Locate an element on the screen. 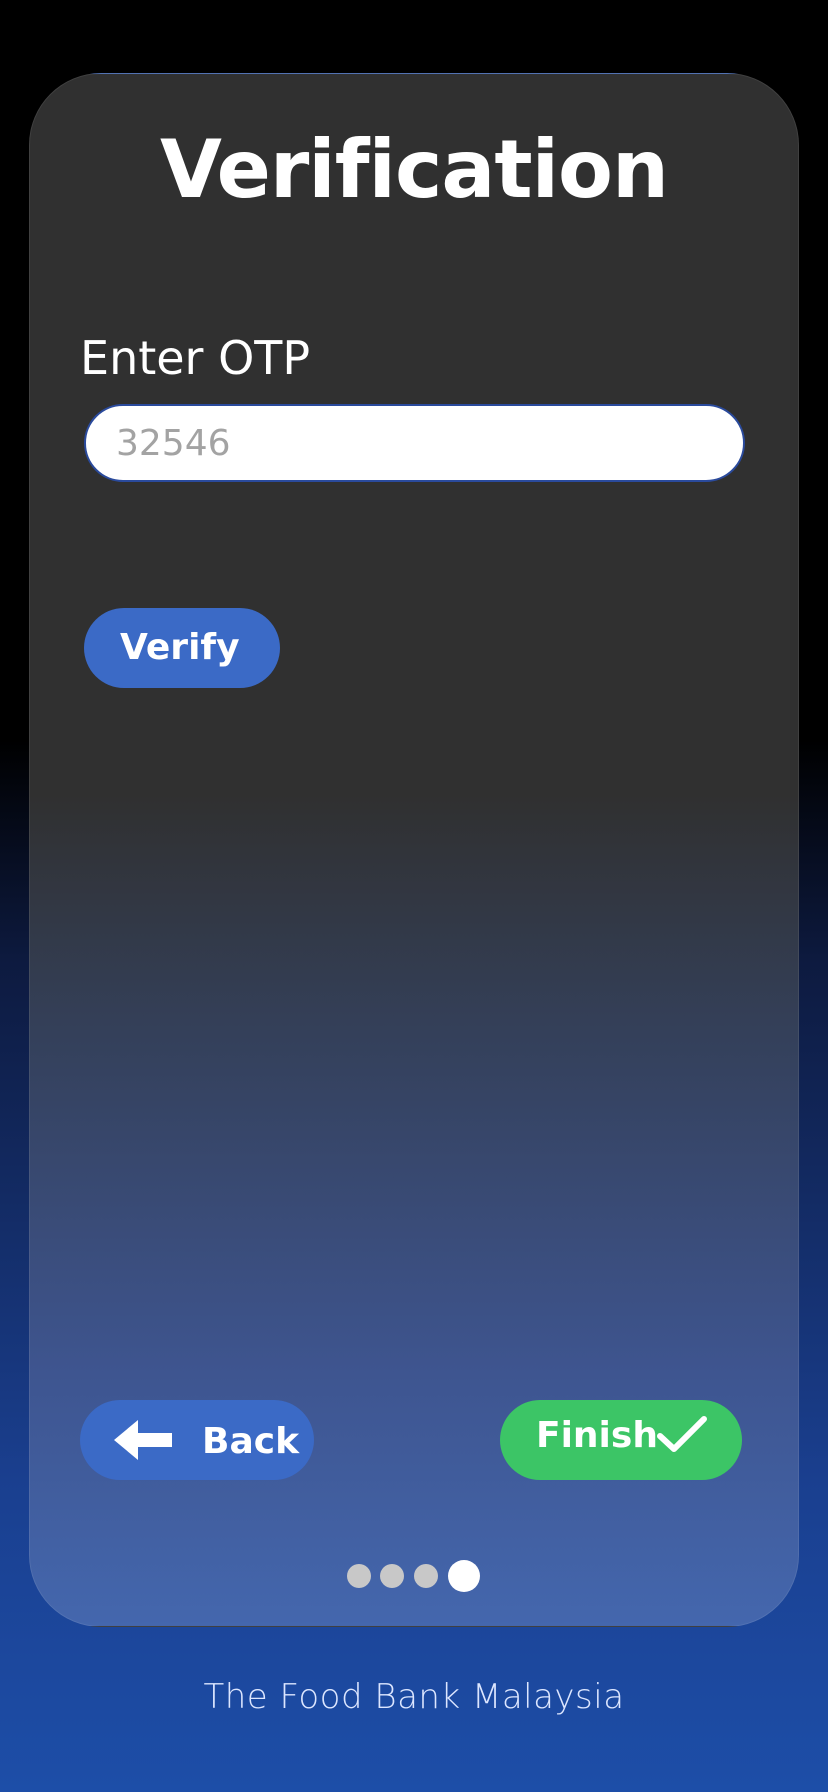  page-title: Verification is located at coordinates (414, 169).